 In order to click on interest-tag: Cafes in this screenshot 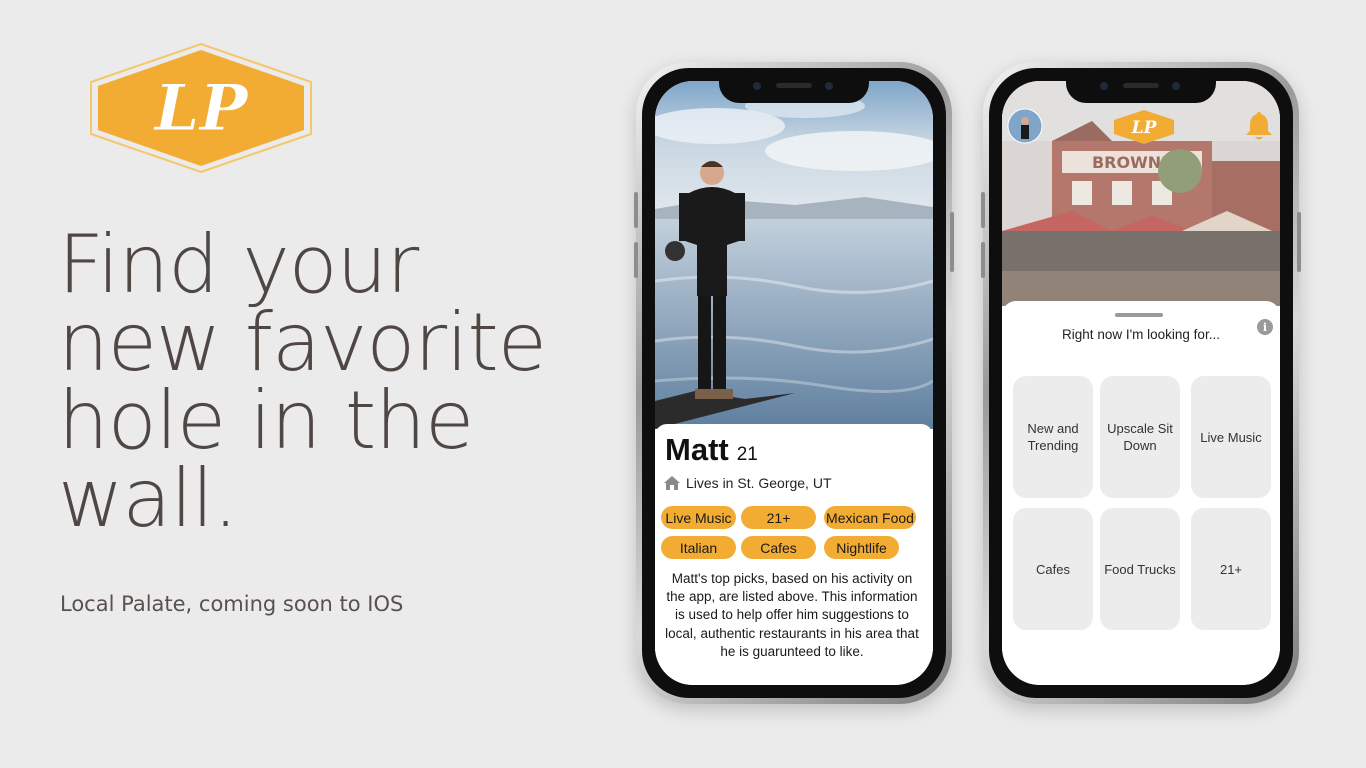, I will do `click(778, 547)`.